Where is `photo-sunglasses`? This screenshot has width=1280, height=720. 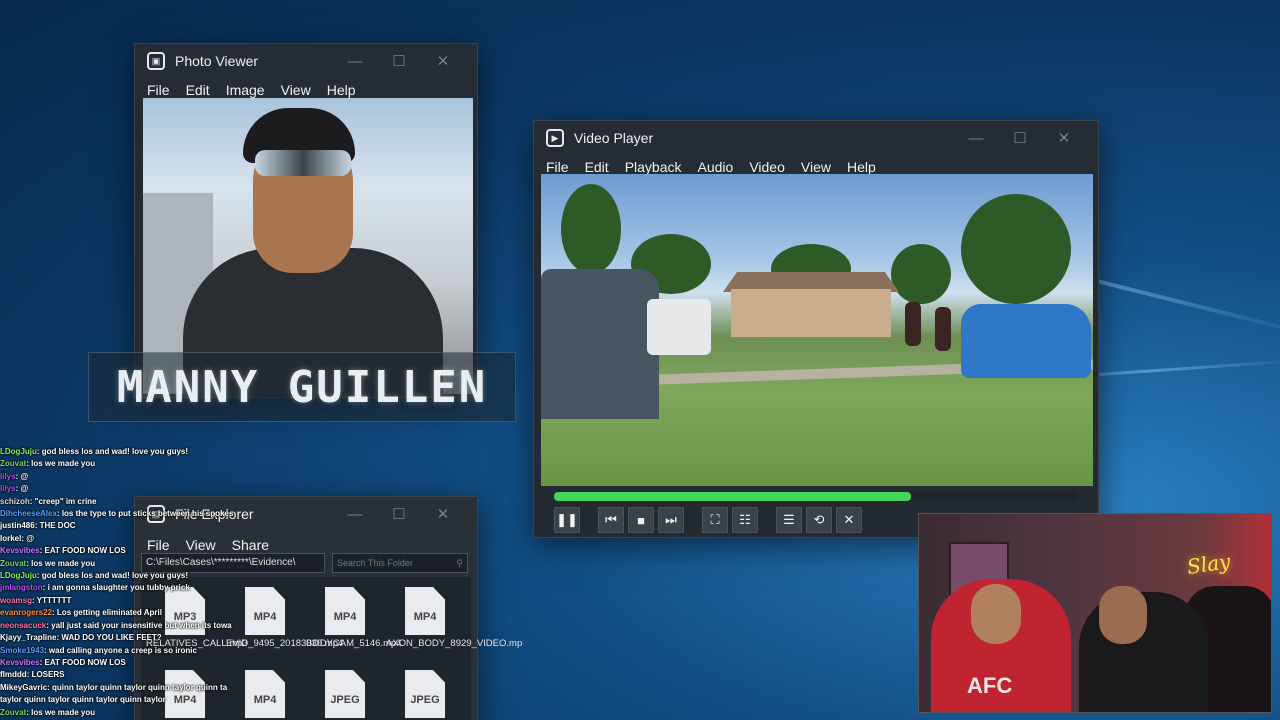 photo-sunglasses is located at coordinates (303, 163).